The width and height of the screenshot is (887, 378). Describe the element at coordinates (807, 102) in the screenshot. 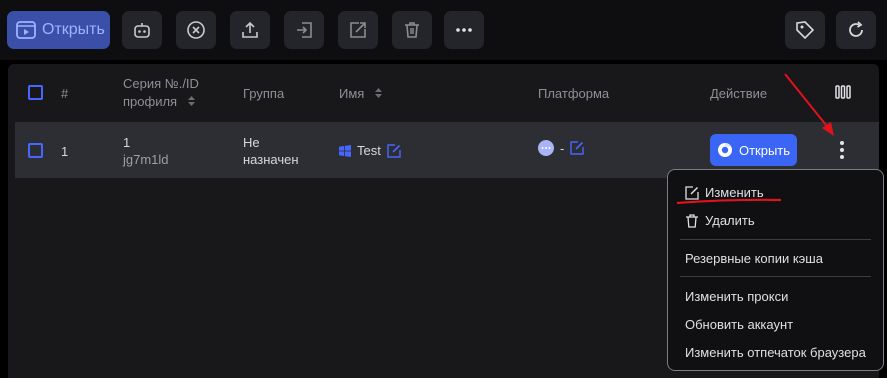

I see `annotation-arrow` at that location.